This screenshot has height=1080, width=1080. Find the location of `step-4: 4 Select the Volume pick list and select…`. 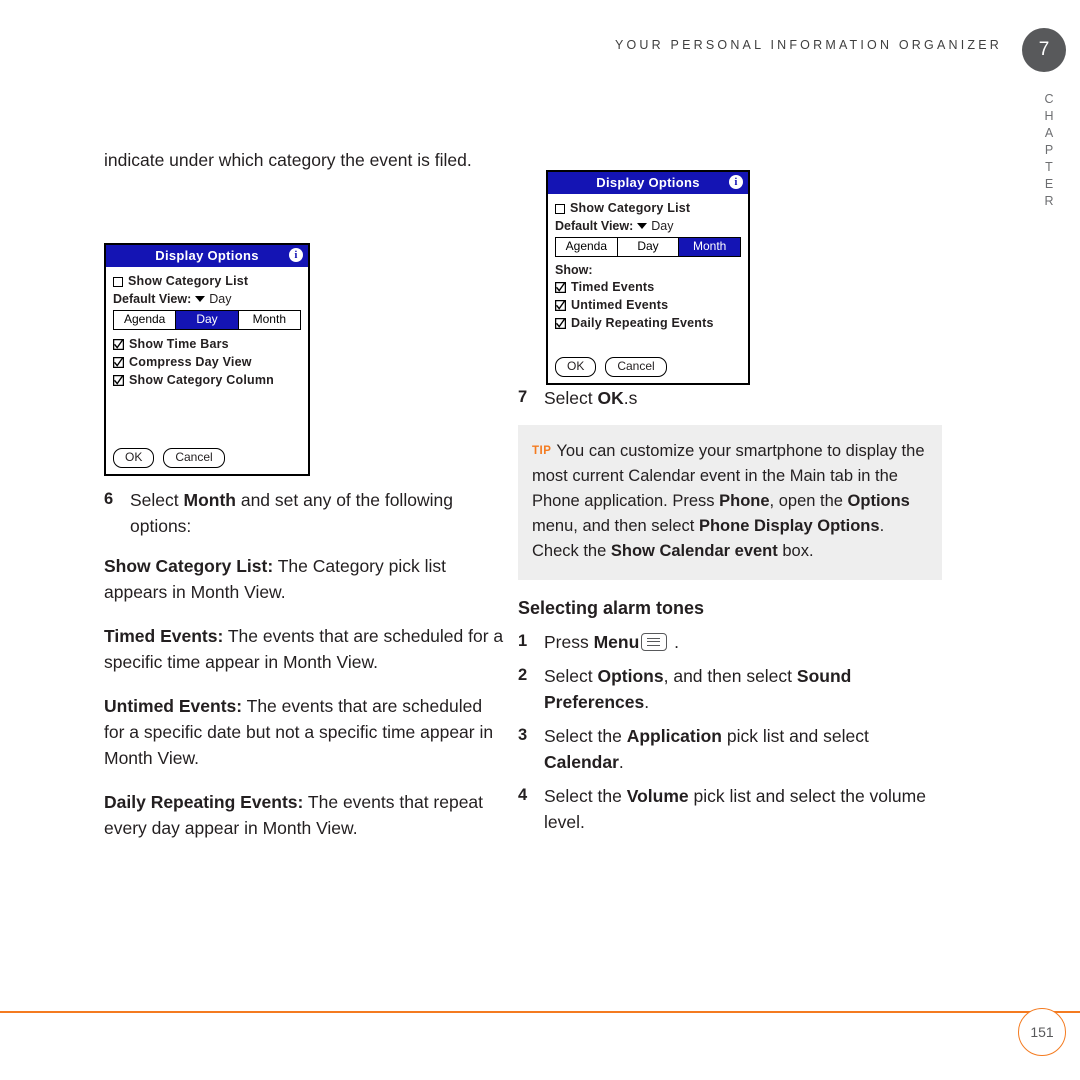

step-4: 4 Select the Volume pick list and select… is located at coordinates (730, 809).